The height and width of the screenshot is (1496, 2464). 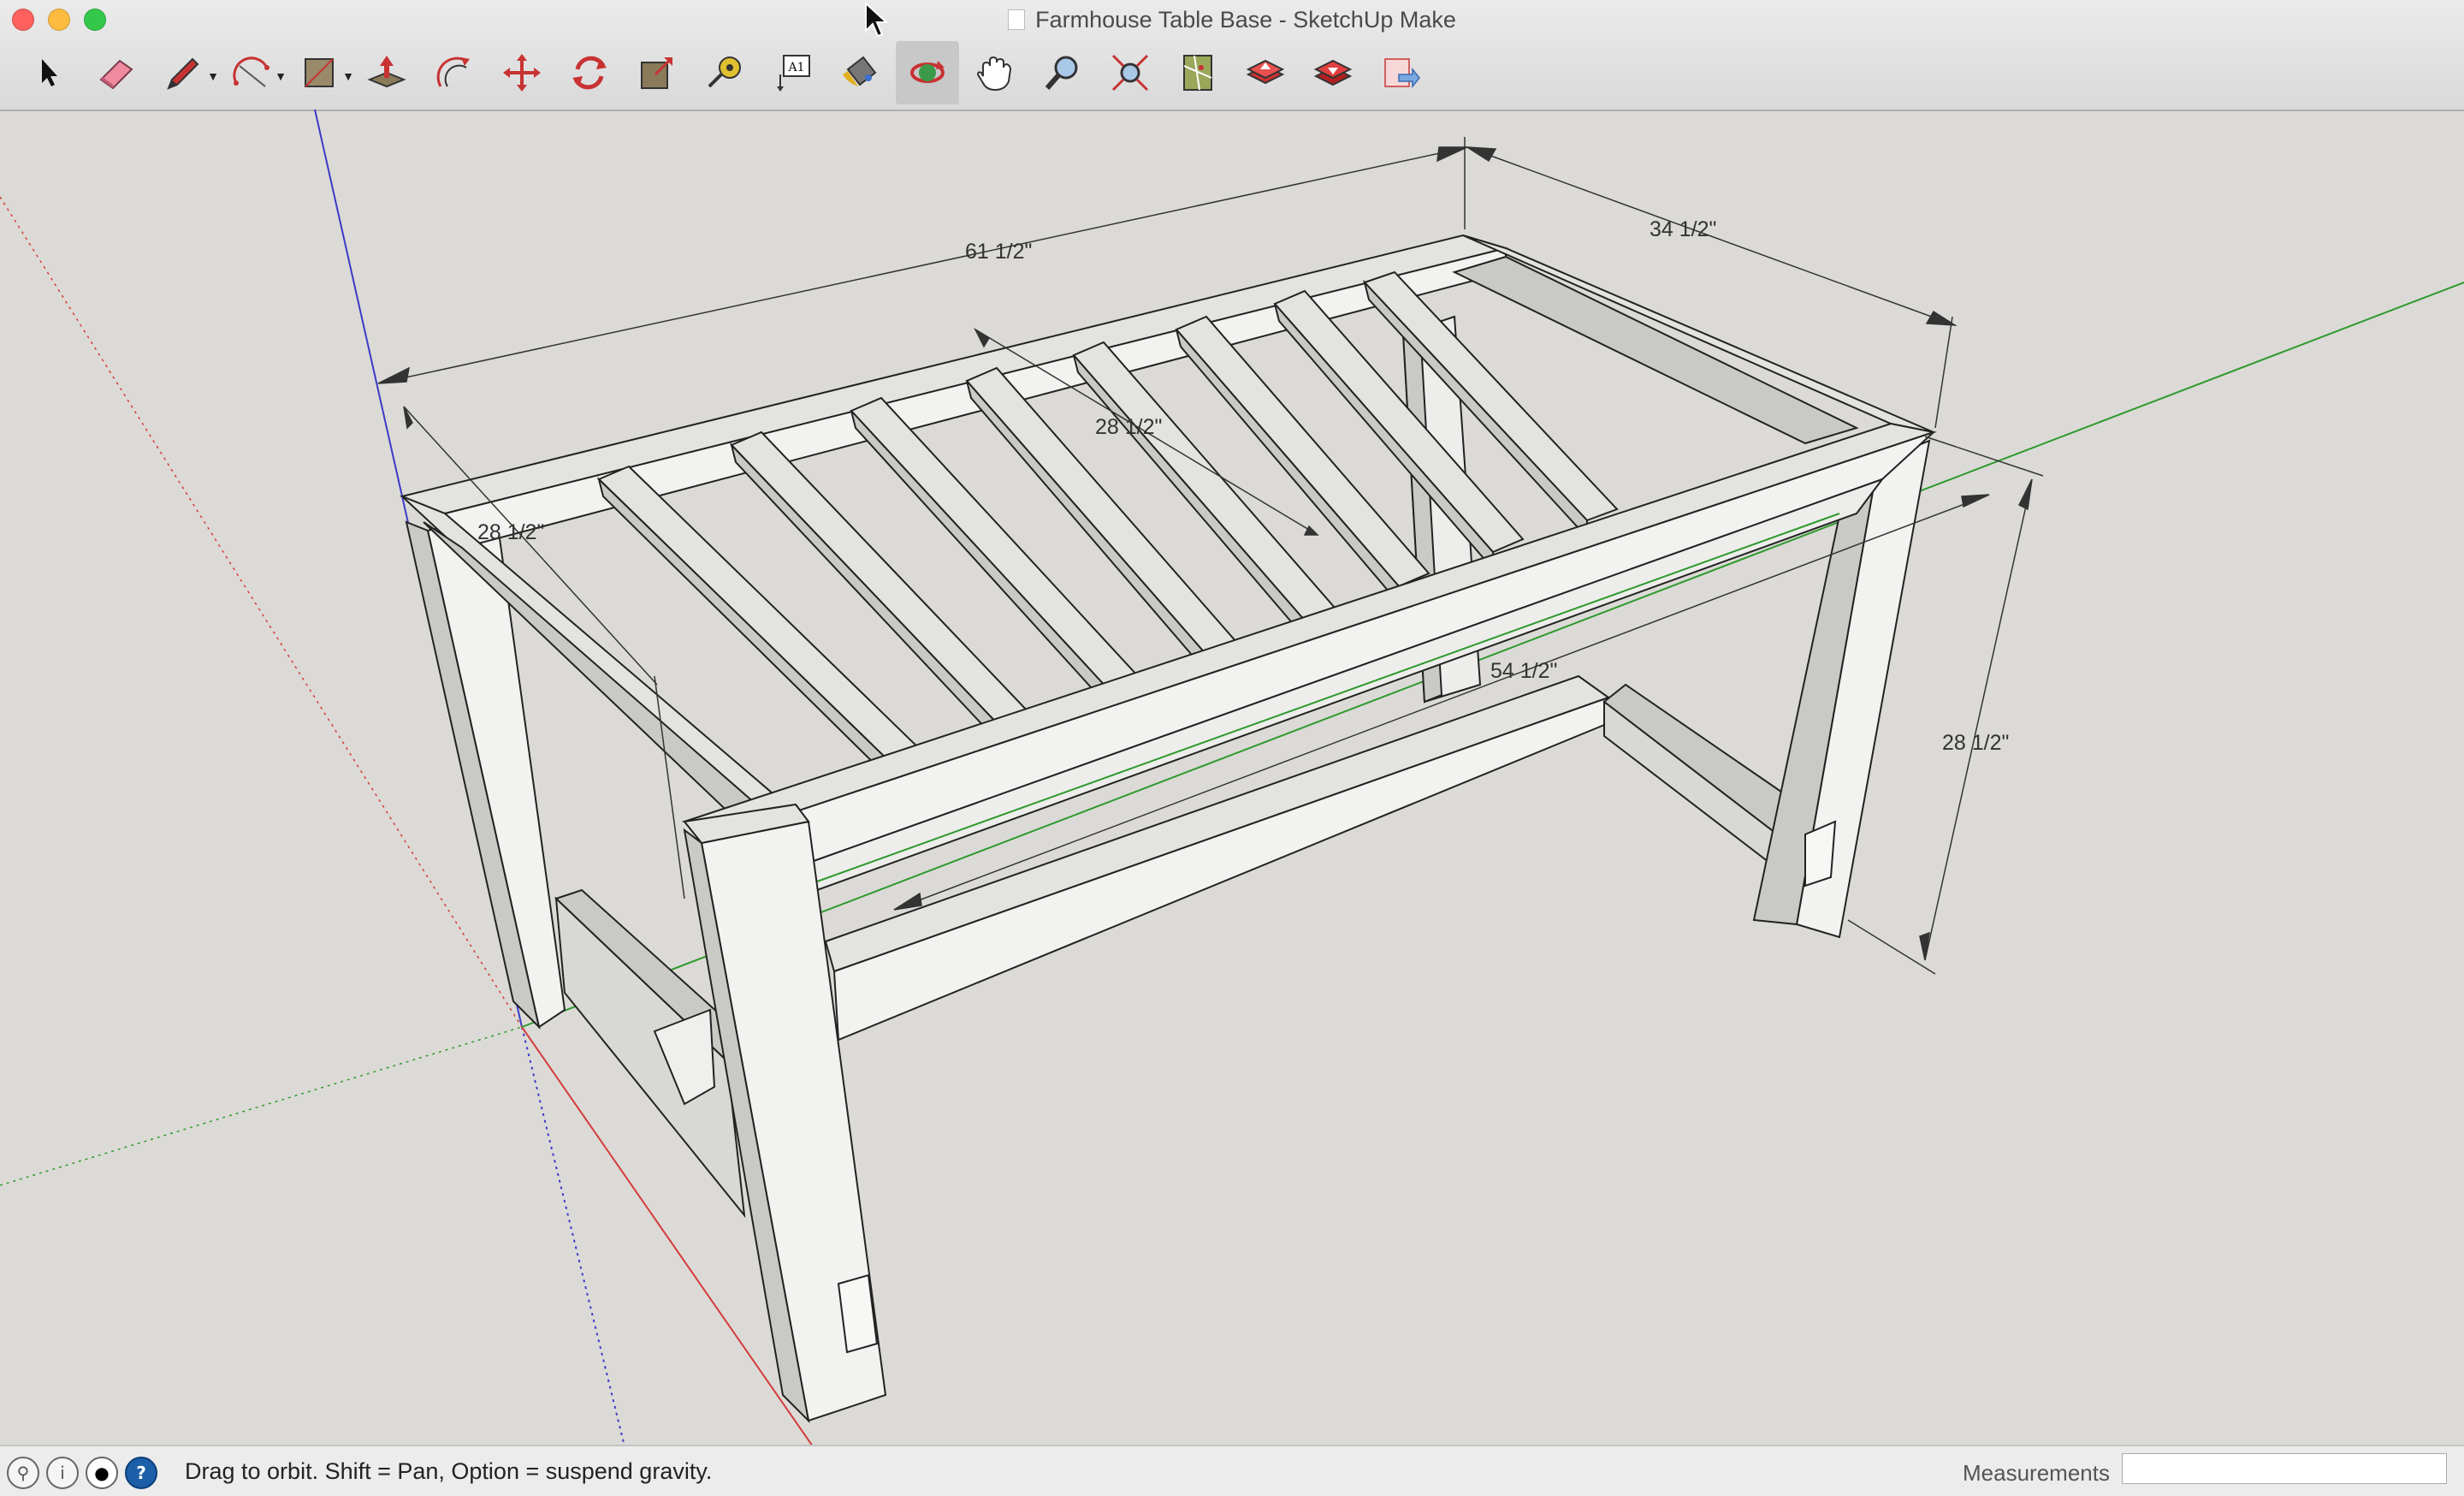 What do you see at coordinates (2036, 1473) in the screenshot?
I see `measurements-label: Measurements` at bounding box center [2036, 1473].